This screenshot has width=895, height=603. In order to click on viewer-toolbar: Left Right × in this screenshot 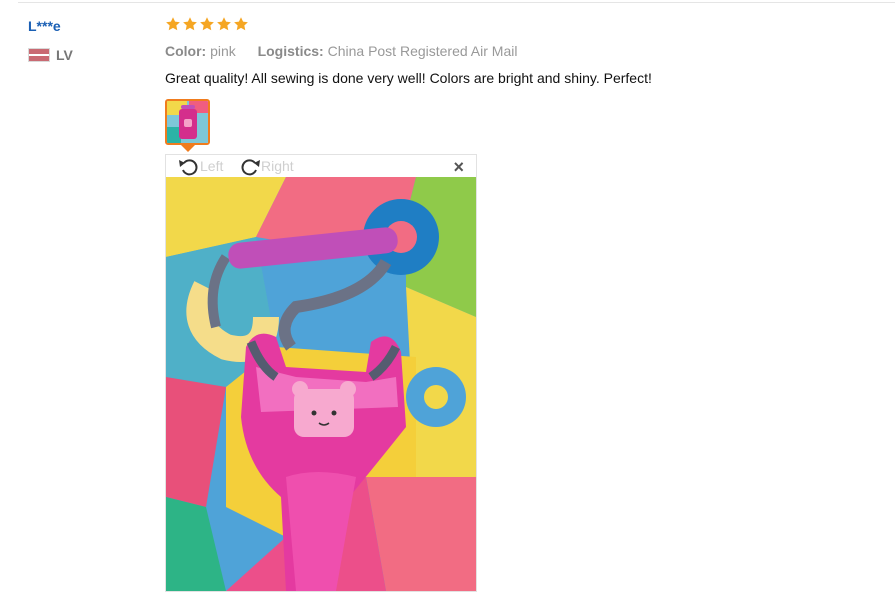, I will do `click(321, 166)`.